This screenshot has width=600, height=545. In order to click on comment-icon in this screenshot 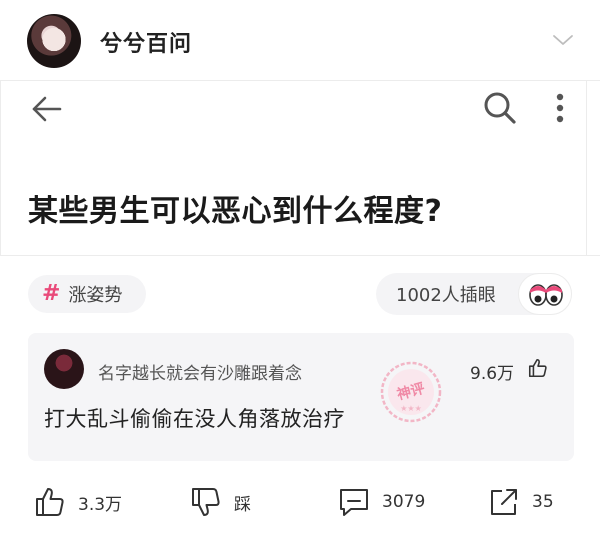, I will do `click(354, 502)`.